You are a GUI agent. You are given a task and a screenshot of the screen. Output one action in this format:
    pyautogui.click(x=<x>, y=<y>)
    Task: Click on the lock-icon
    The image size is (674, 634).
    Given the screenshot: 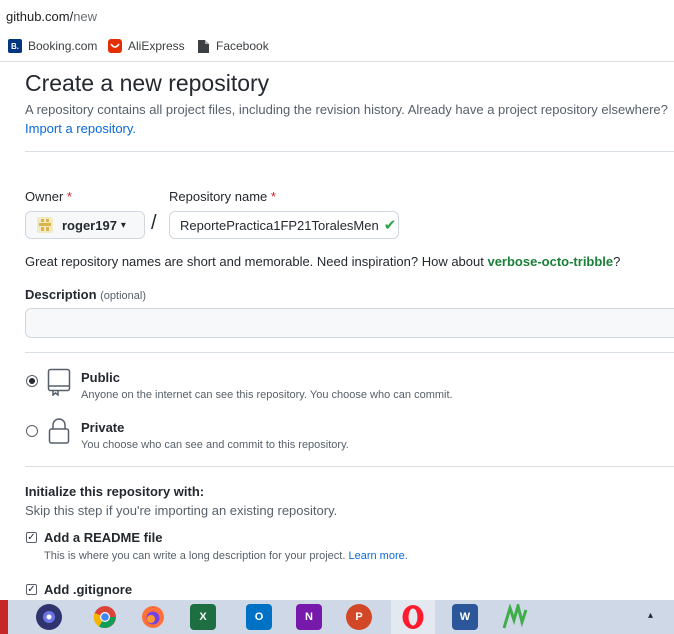 What is the action you would take?
    pyautogui.click(x=59, y=433)
    